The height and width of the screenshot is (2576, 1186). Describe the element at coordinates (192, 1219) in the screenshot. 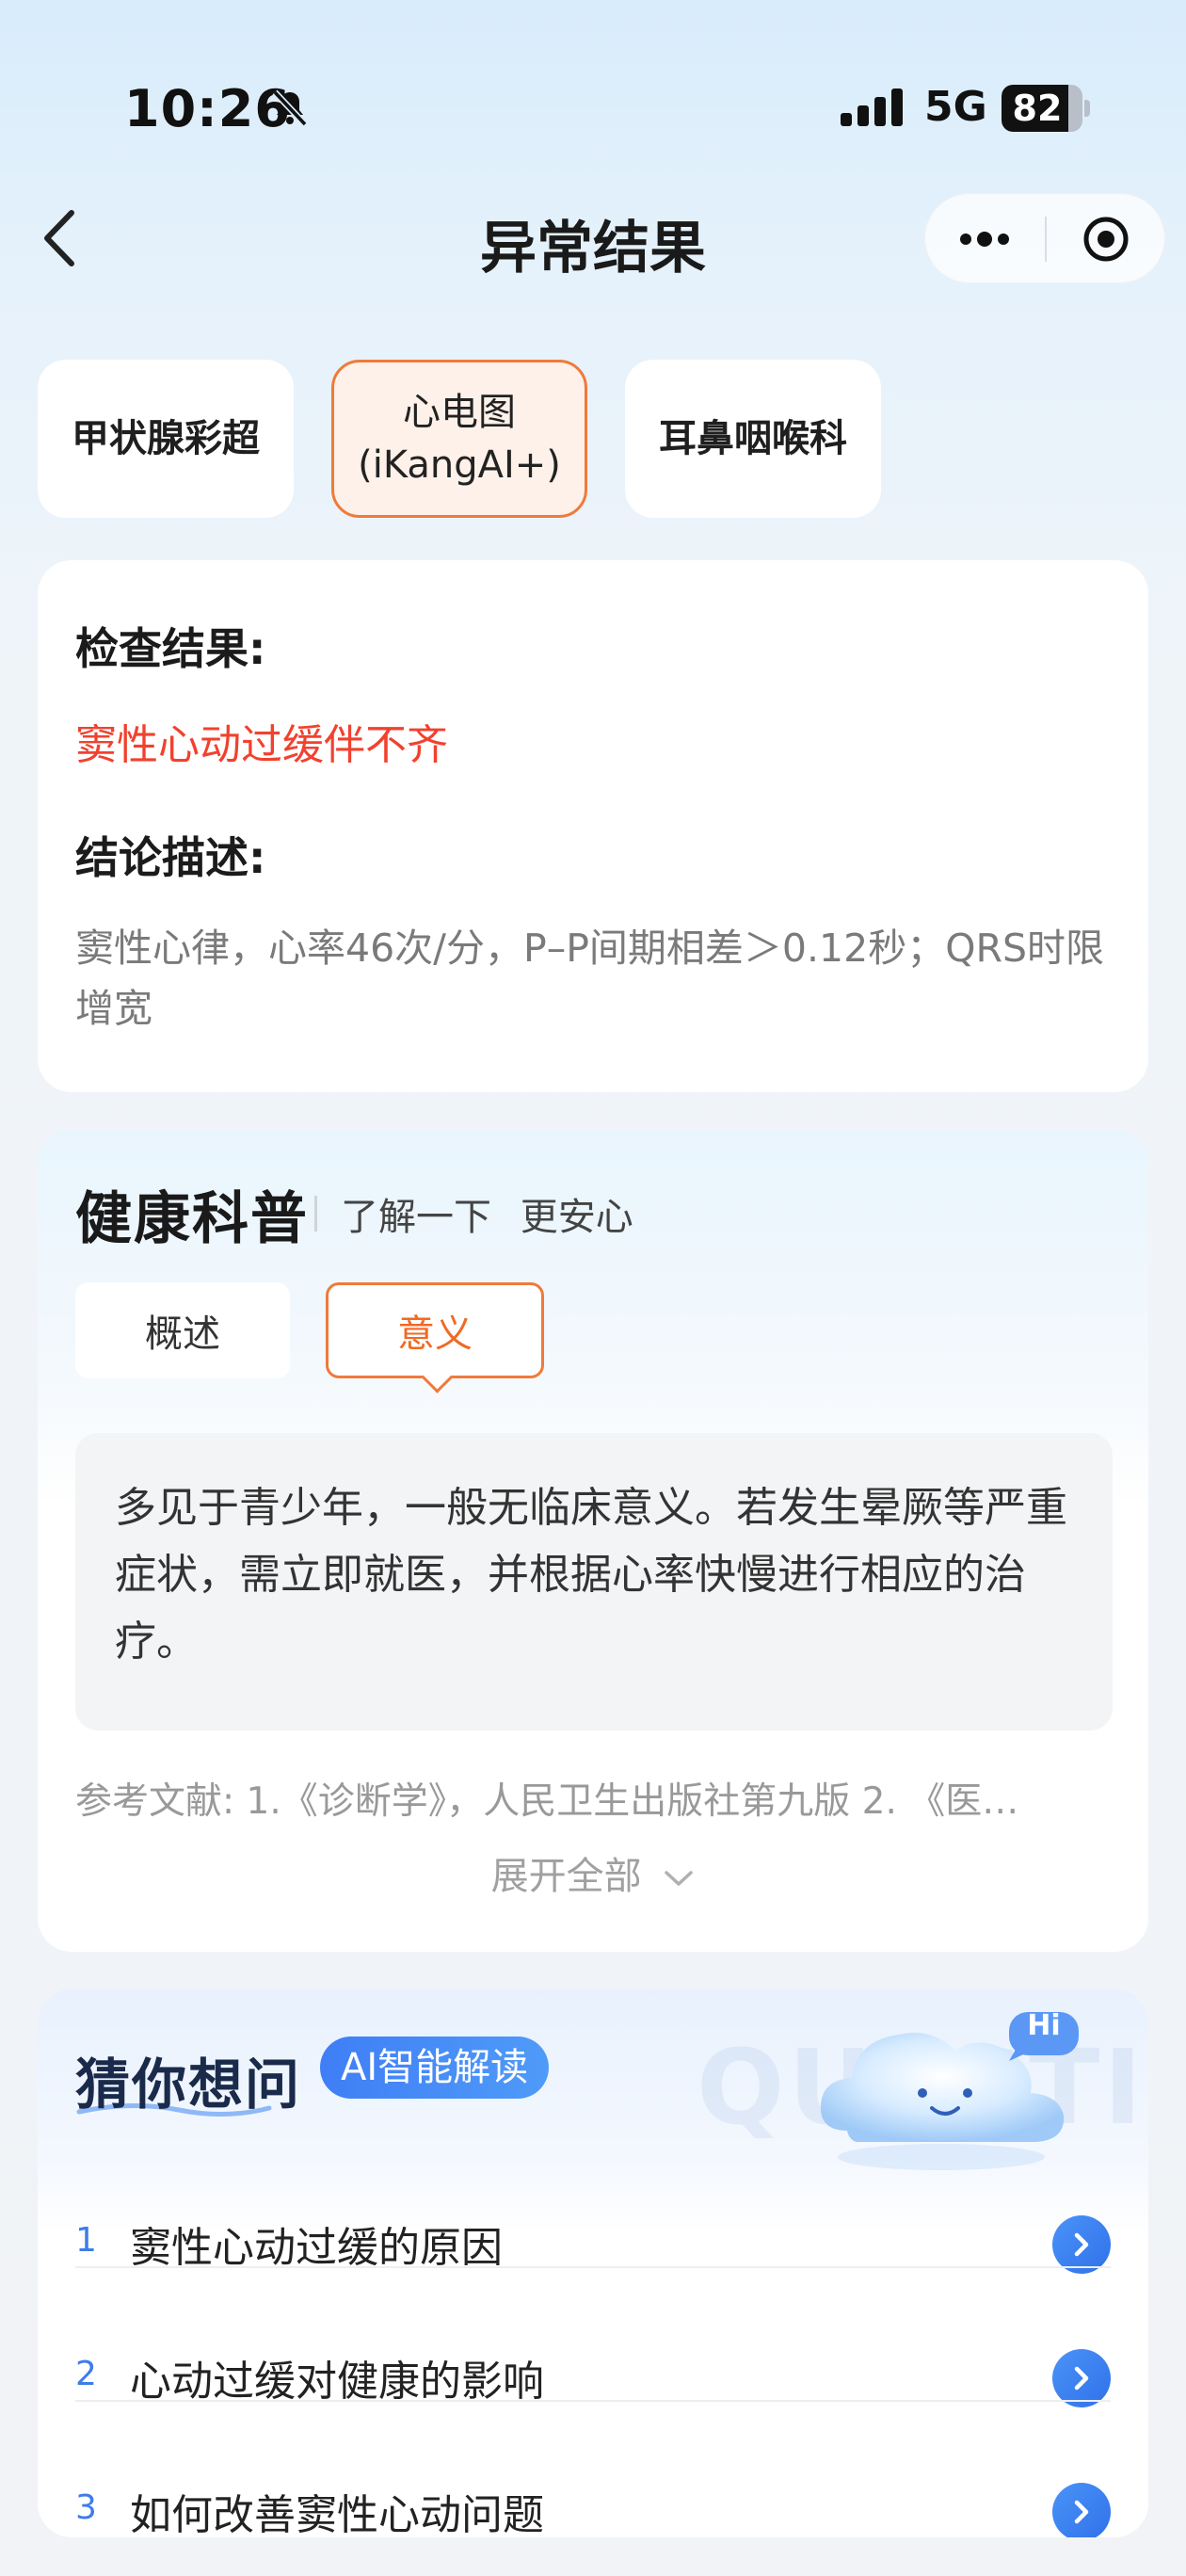

I see `health-title: 健康科普` at that location.